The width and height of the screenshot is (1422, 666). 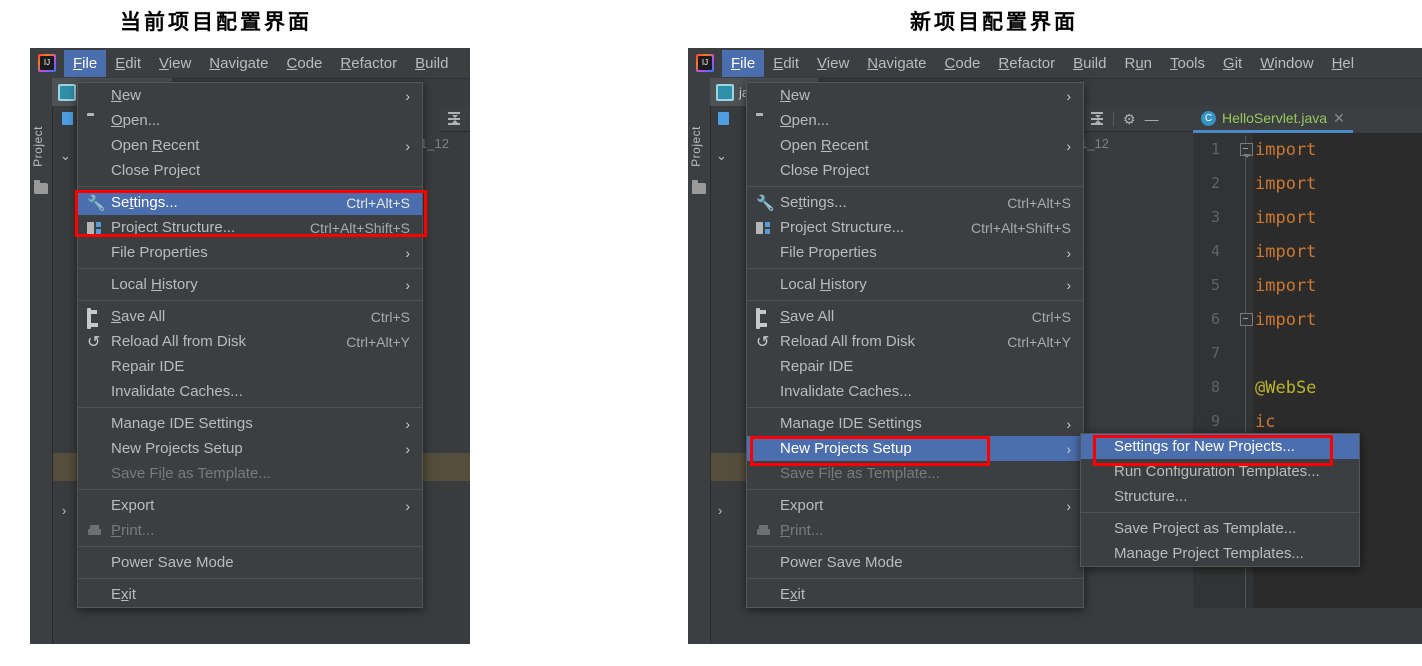 What do you see at coordinates (1129, 119) in the screenshot?
I see `gear-icon: ⚙` at bounding box center [1129, 119].